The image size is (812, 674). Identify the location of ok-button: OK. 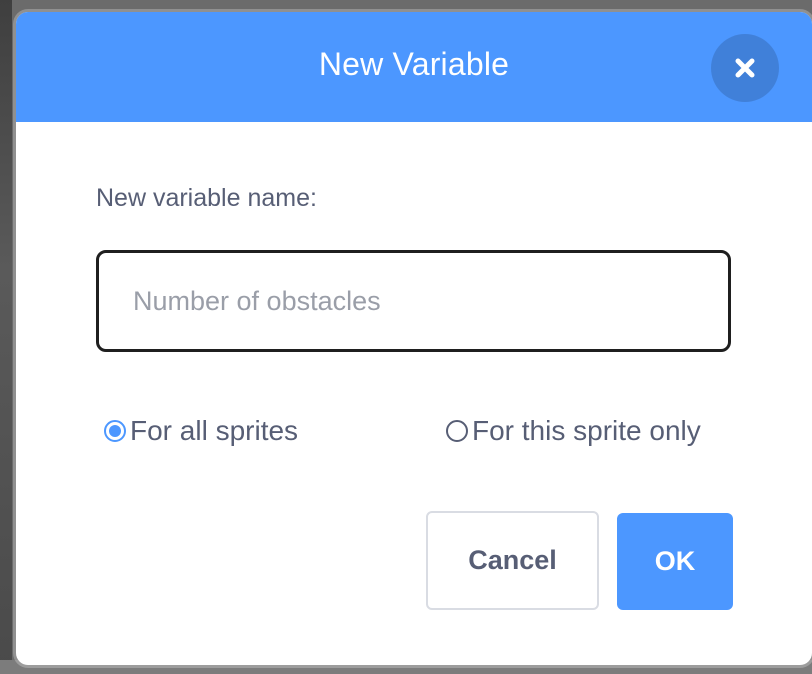
(675, 561).